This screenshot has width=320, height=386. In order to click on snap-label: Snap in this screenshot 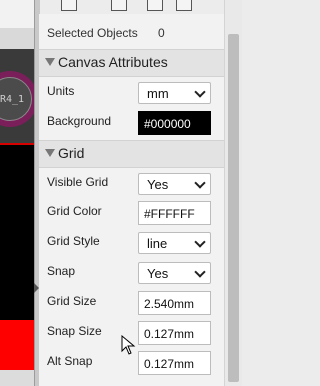, I will do `click(61, 271)`.